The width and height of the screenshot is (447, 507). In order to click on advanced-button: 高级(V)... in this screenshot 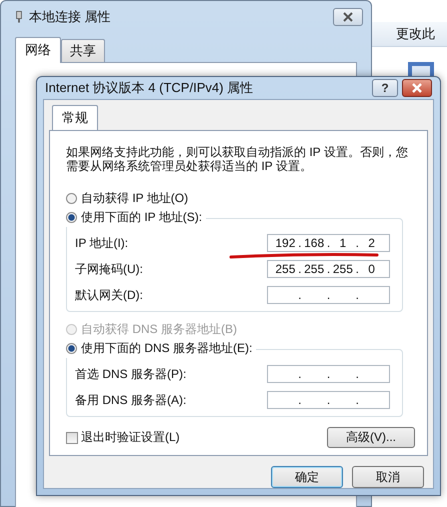, I will do `click(371, 437)`.